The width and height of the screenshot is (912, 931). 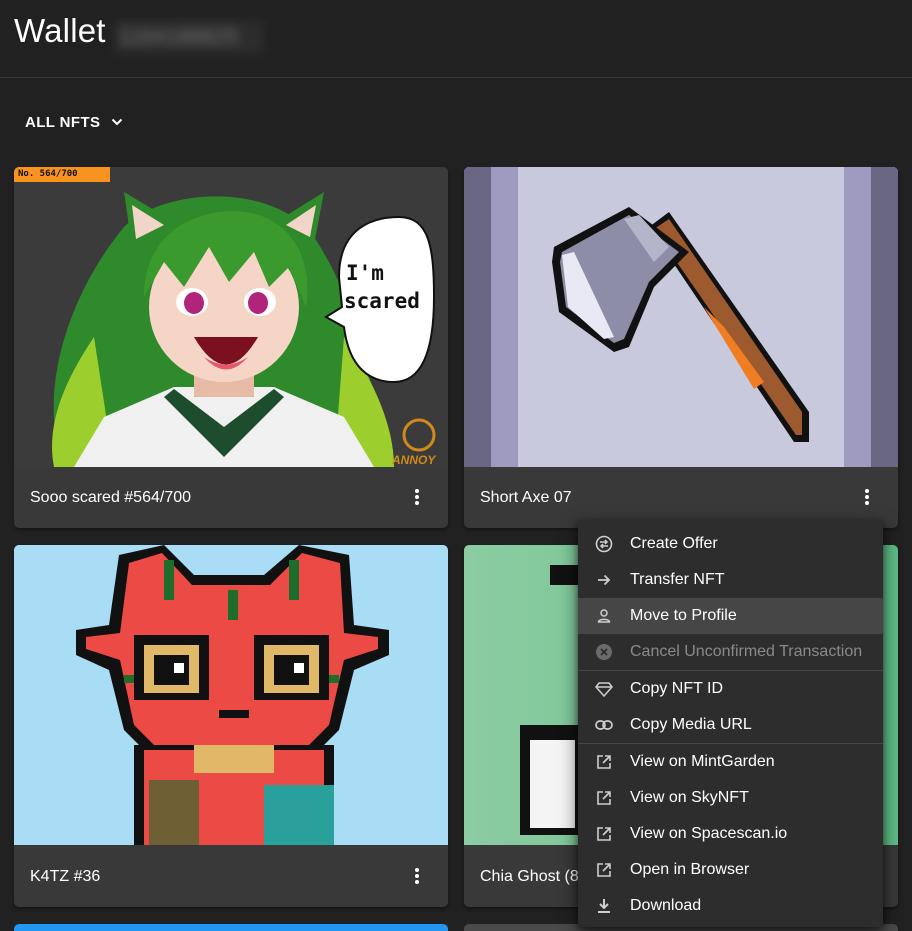 I want to click on menu-item-label: View on MintGarden, so click(x=702, y=761).